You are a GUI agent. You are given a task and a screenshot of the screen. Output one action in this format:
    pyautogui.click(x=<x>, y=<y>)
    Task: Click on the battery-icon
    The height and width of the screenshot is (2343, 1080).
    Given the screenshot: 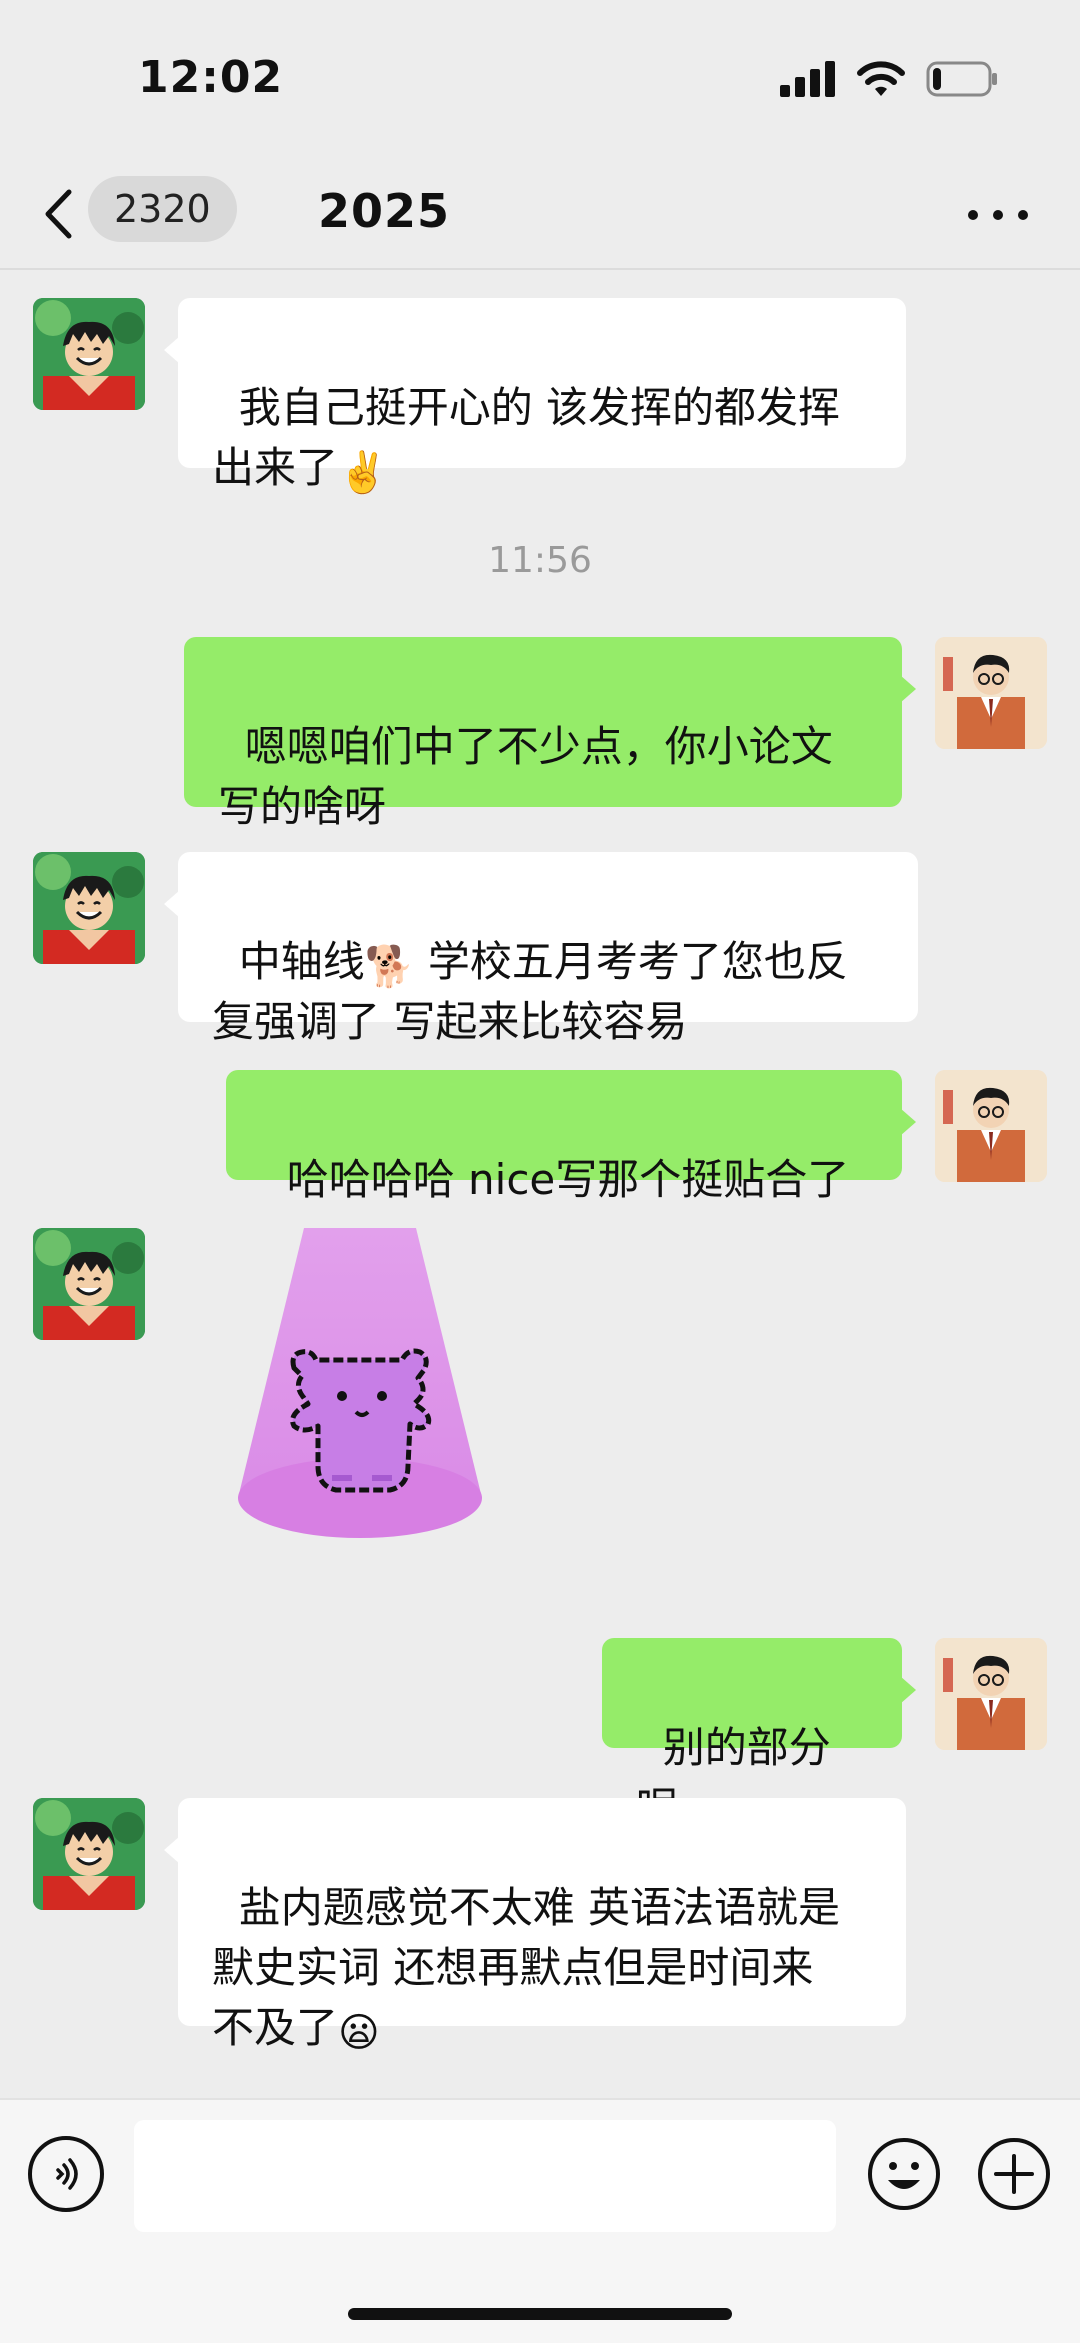 What is the action you would take?
    pyautogui.click(x=961, y=79)
    